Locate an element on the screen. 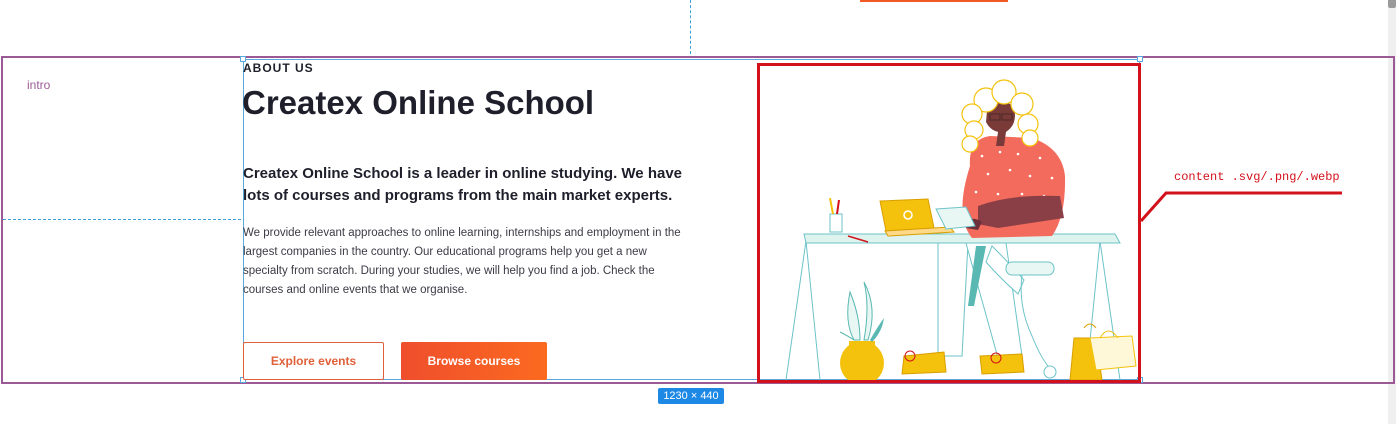 The width and height of the screenshot is (1396, 424). dimension-badge: 1230 × 440 is located at coordinates (691, 396).